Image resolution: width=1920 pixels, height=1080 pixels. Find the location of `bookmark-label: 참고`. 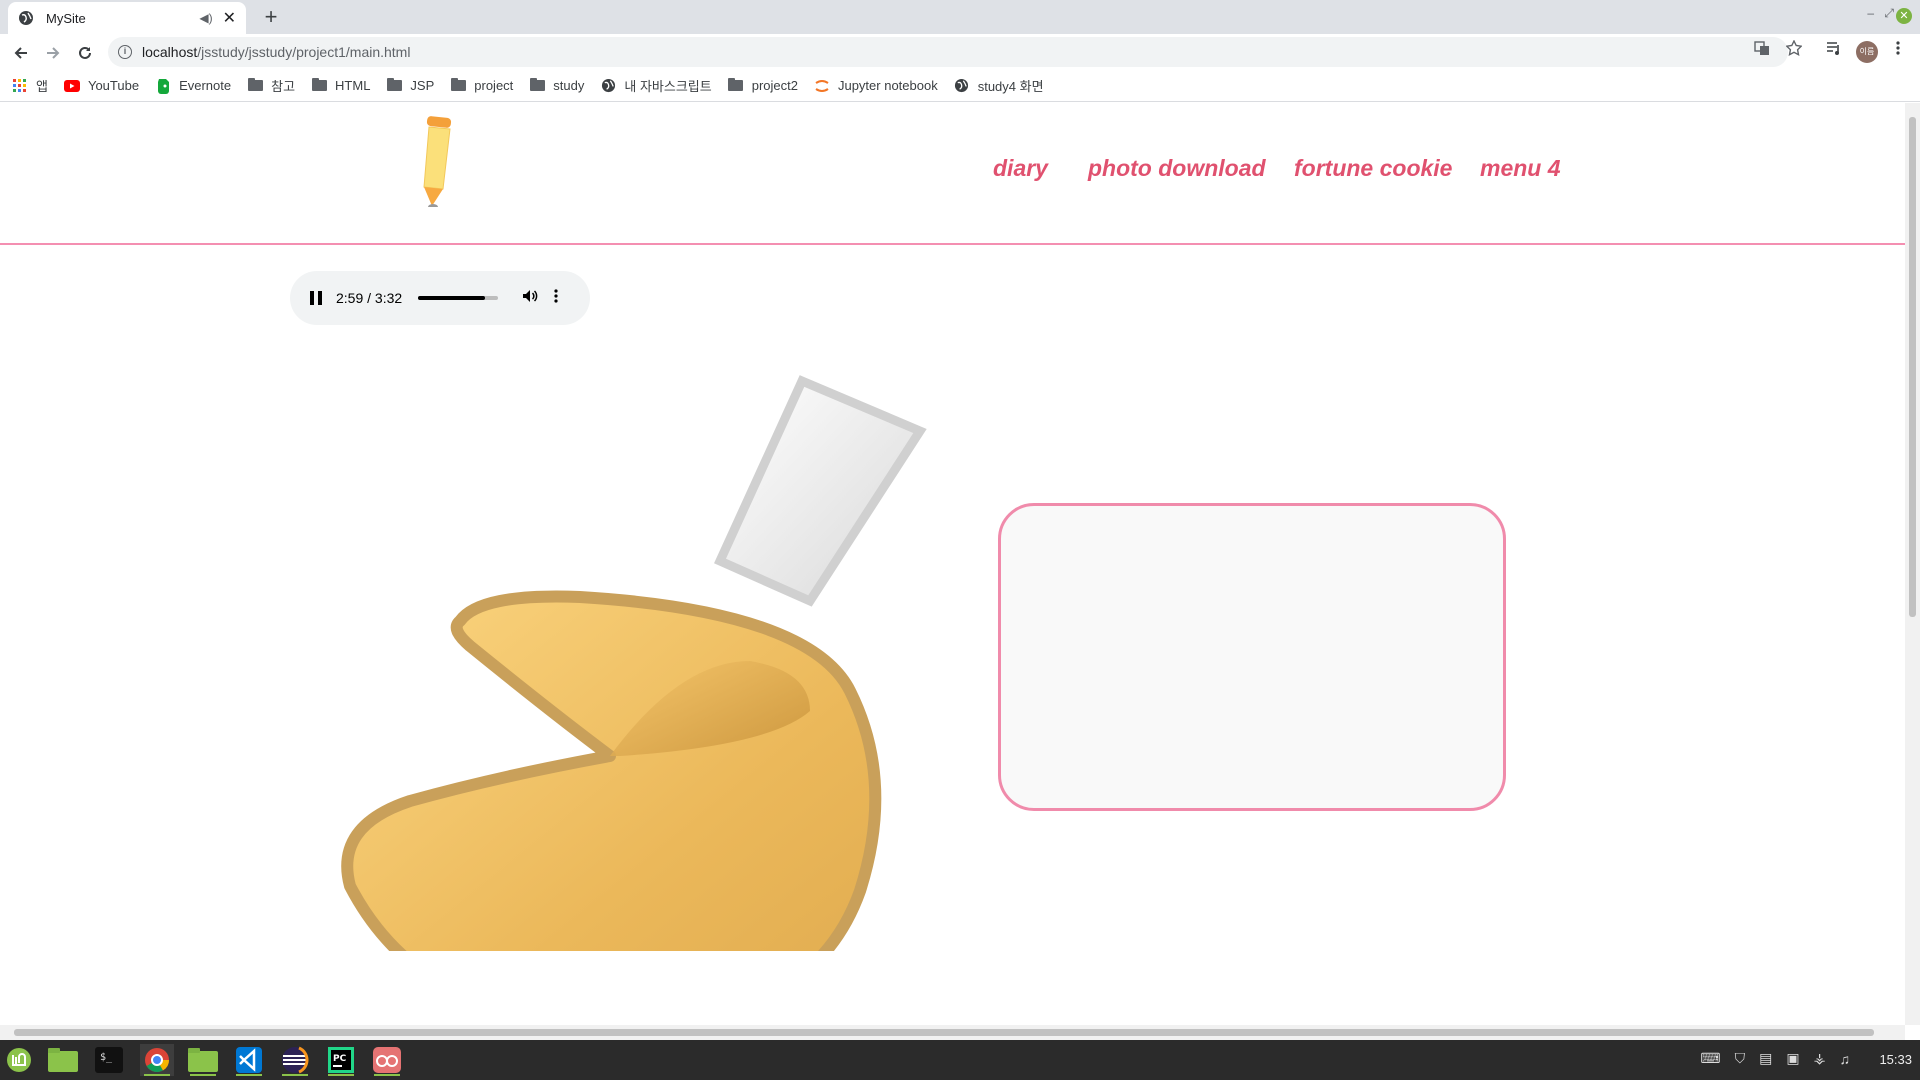

bookmark-label: 참고 is located at coordinates (283, 86).